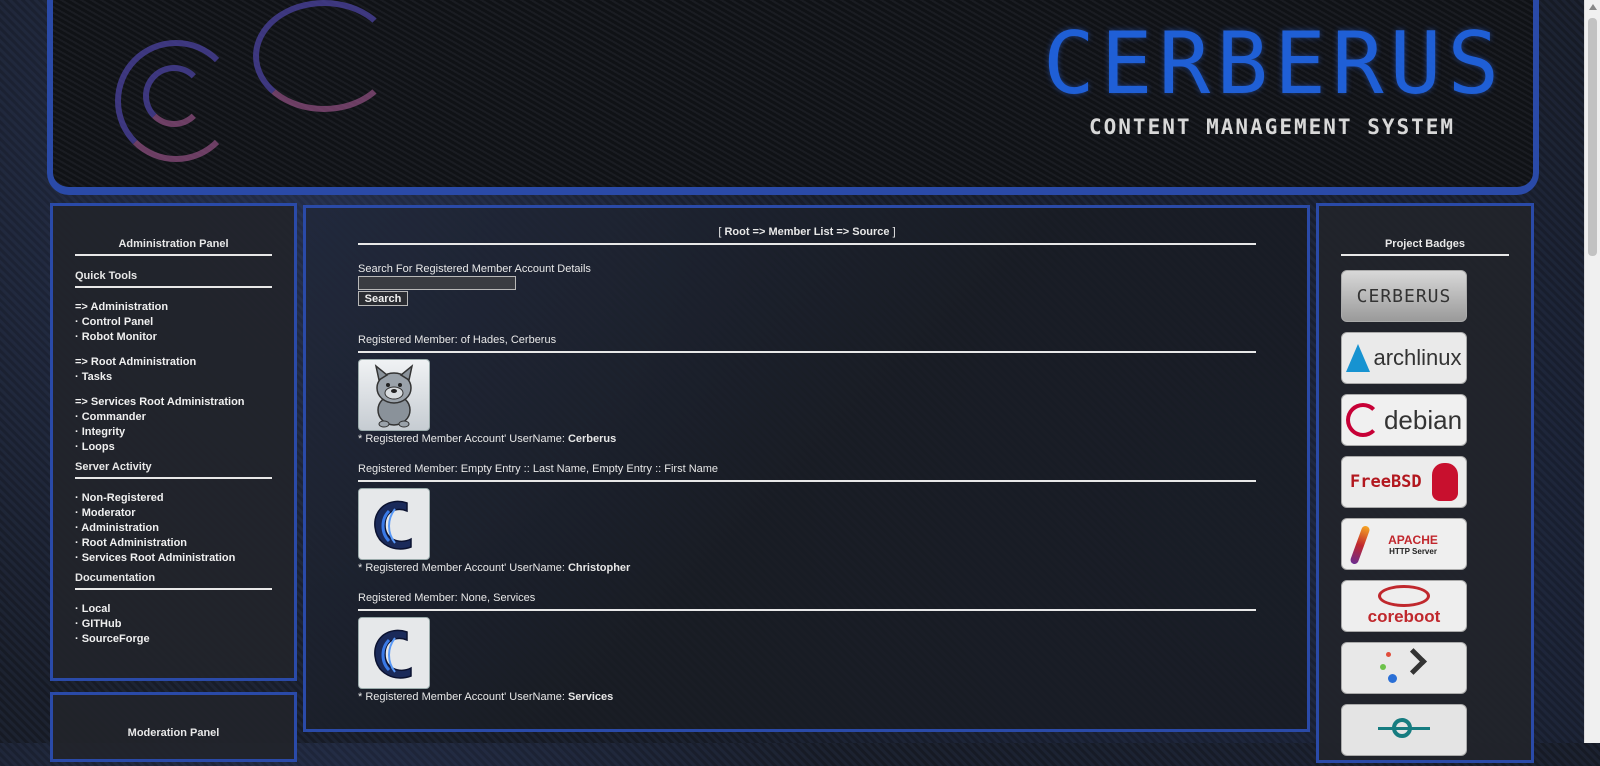  I want to click on activity-administration: · Administration, so click(173, 528).